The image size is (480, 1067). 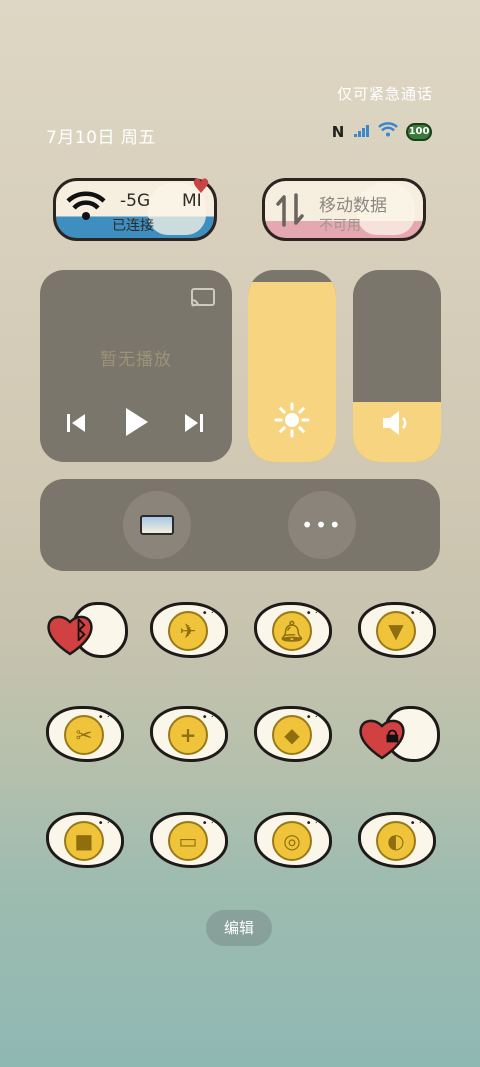 I want to click on more-options-button: •••, so click(x=322, y=525).